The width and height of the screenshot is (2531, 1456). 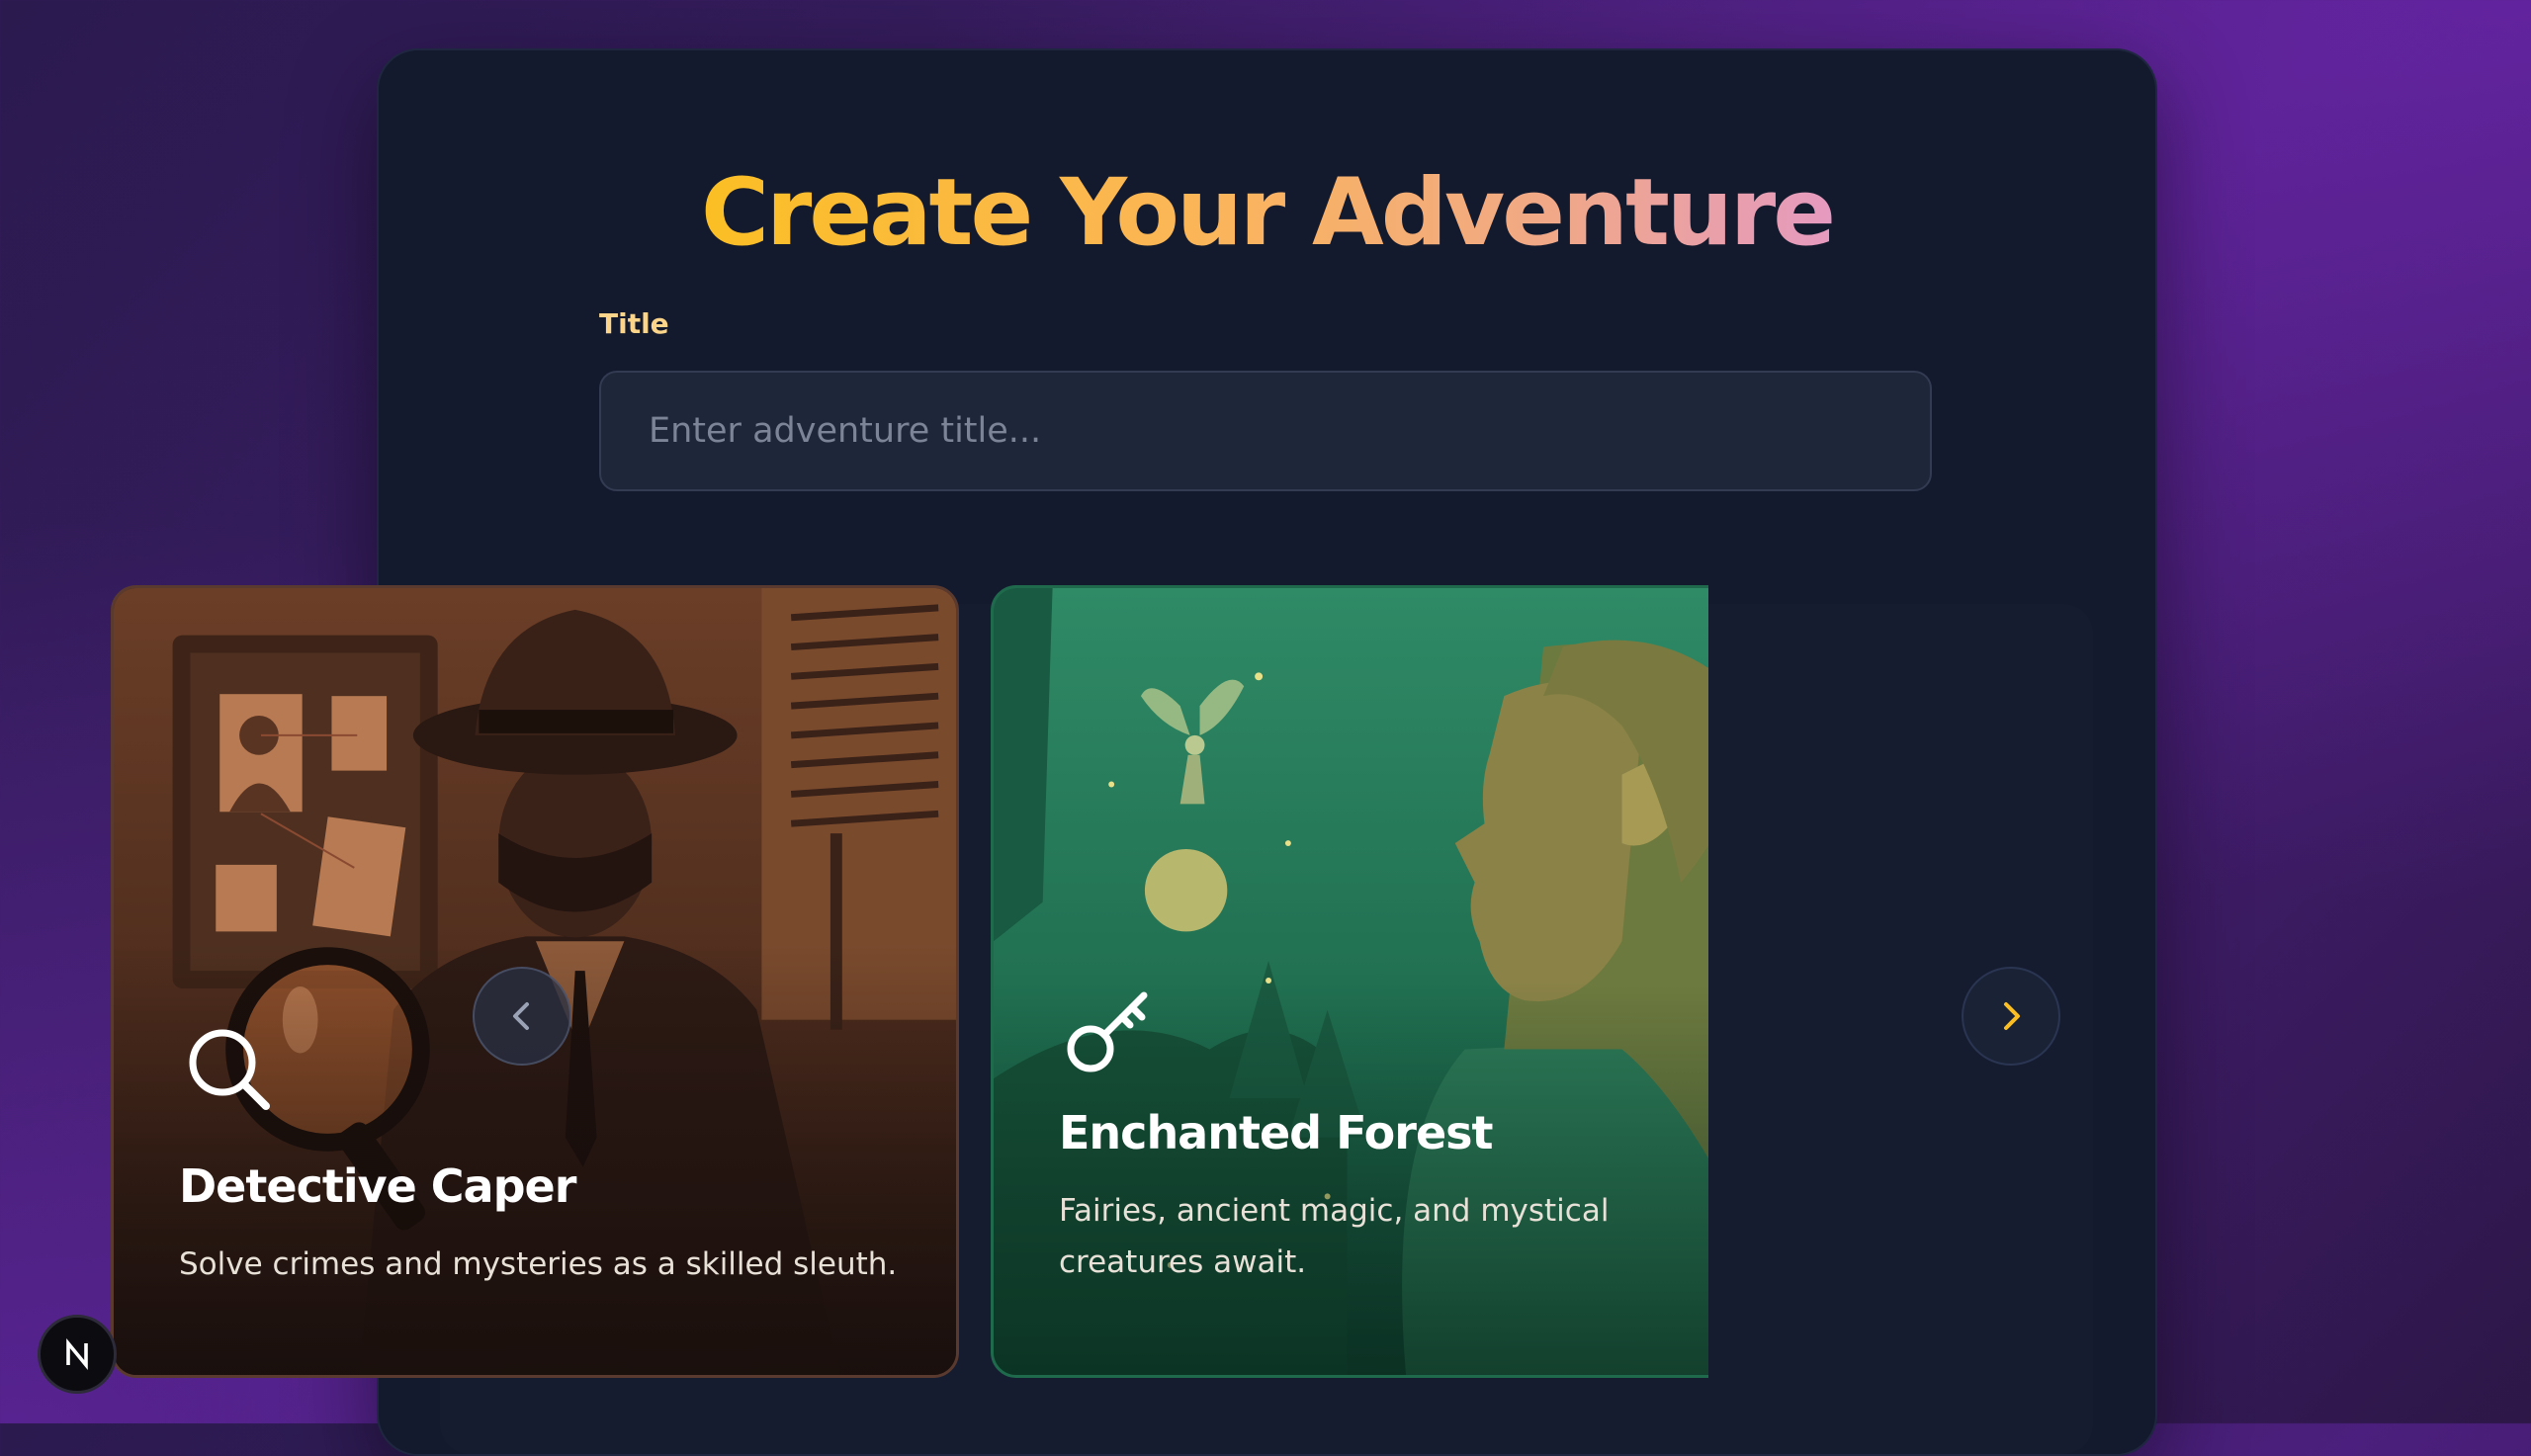 I want to click on title-input, so click(x=1265, y=431).